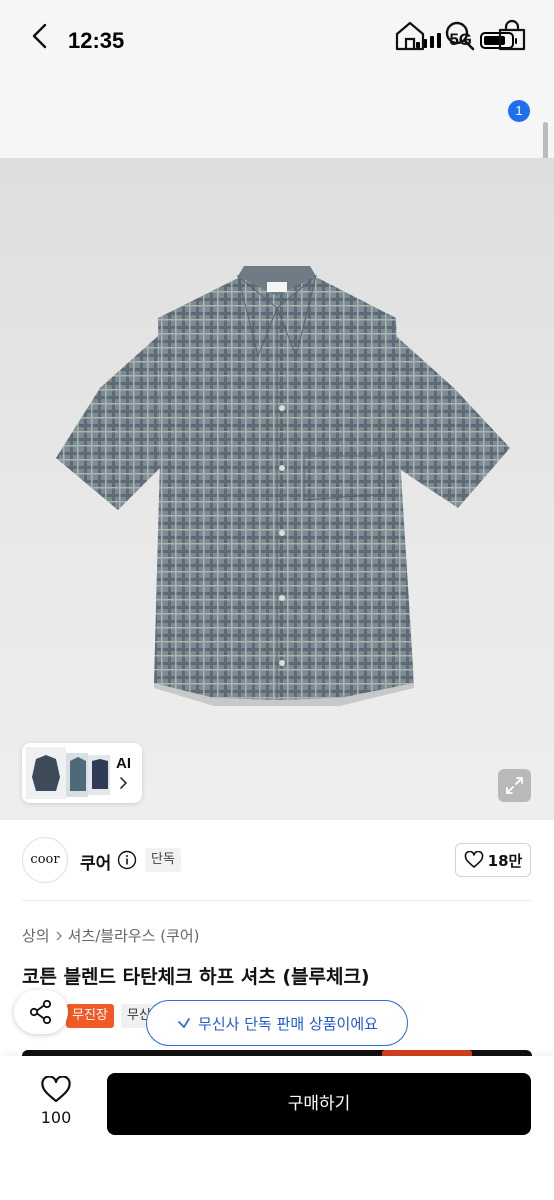 Image resolution: width=554 pixels, height=1200 pixels. Describe the element at coordinates (519, 111) in the screenshot. I see `cart-count-badge: 1` at that location.